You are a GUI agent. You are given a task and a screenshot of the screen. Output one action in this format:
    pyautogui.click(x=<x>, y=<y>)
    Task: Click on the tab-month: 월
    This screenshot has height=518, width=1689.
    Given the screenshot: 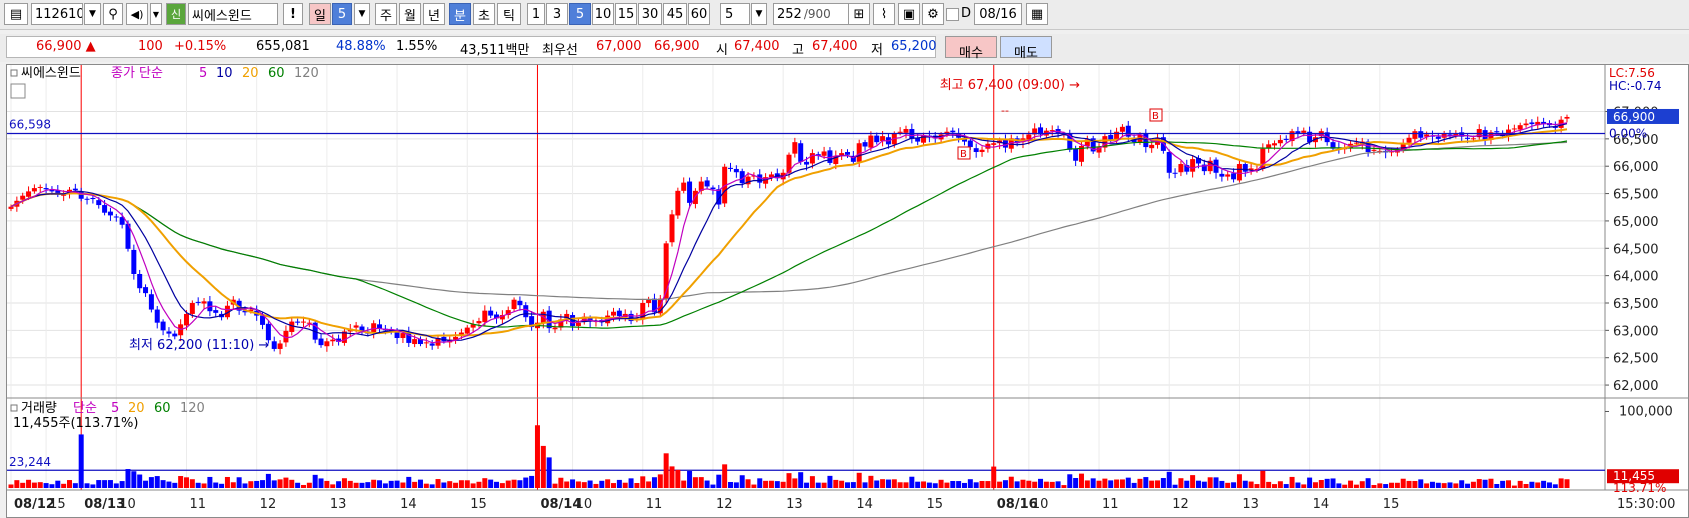 What is the action you would take?
    pyautogui.click(x=410, y=14)
    